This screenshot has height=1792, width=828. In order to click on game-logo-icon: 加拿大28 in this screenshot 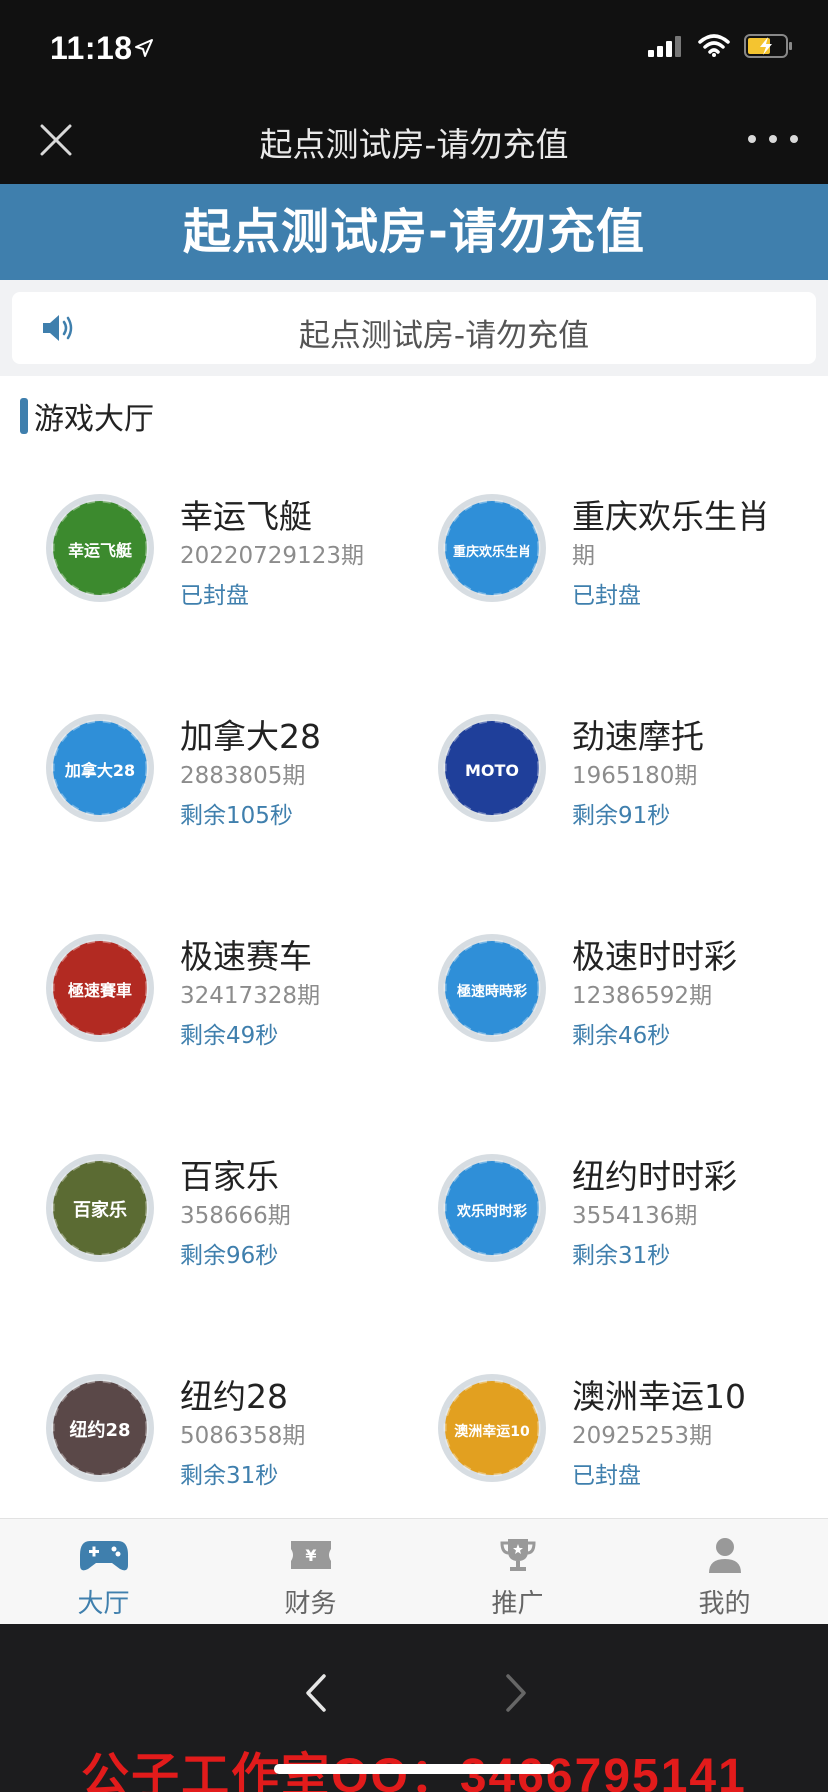, I will do `click(100, 768)`.